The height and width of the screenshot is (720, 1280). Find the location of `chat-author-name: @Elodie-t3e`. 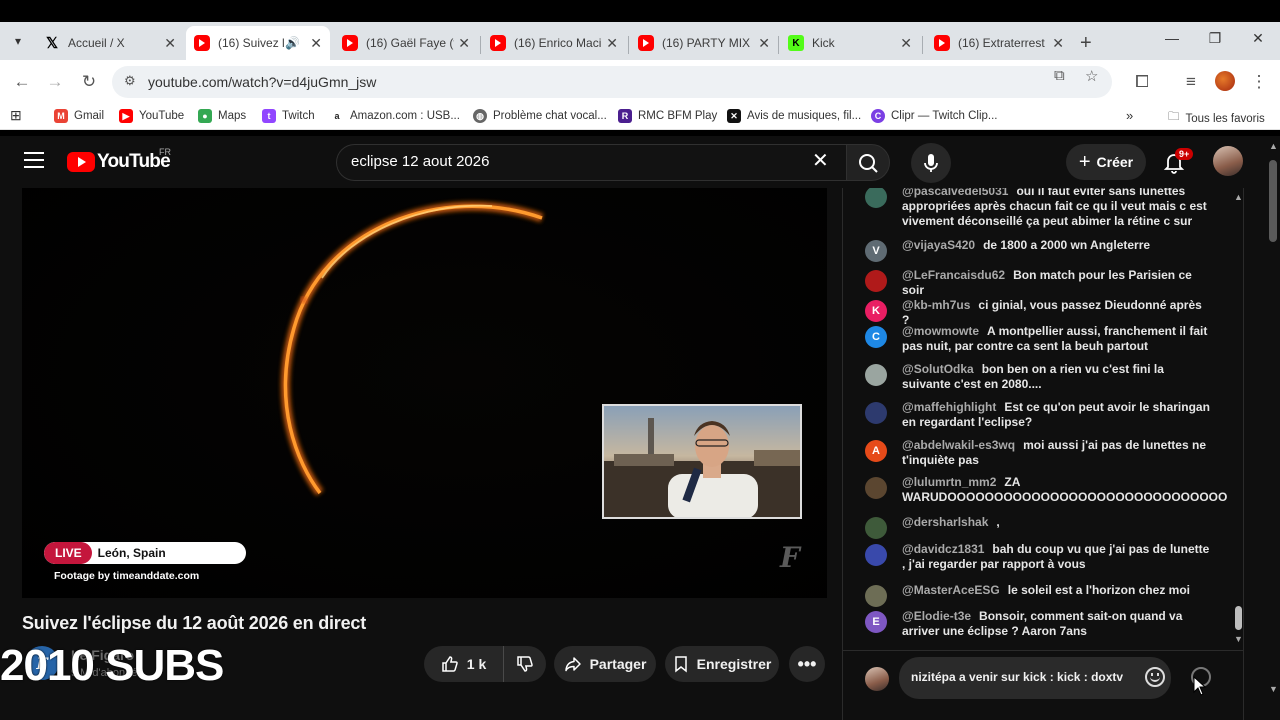

chat-author-name: @Elodie-t3e is located at coordinates (936, 616).